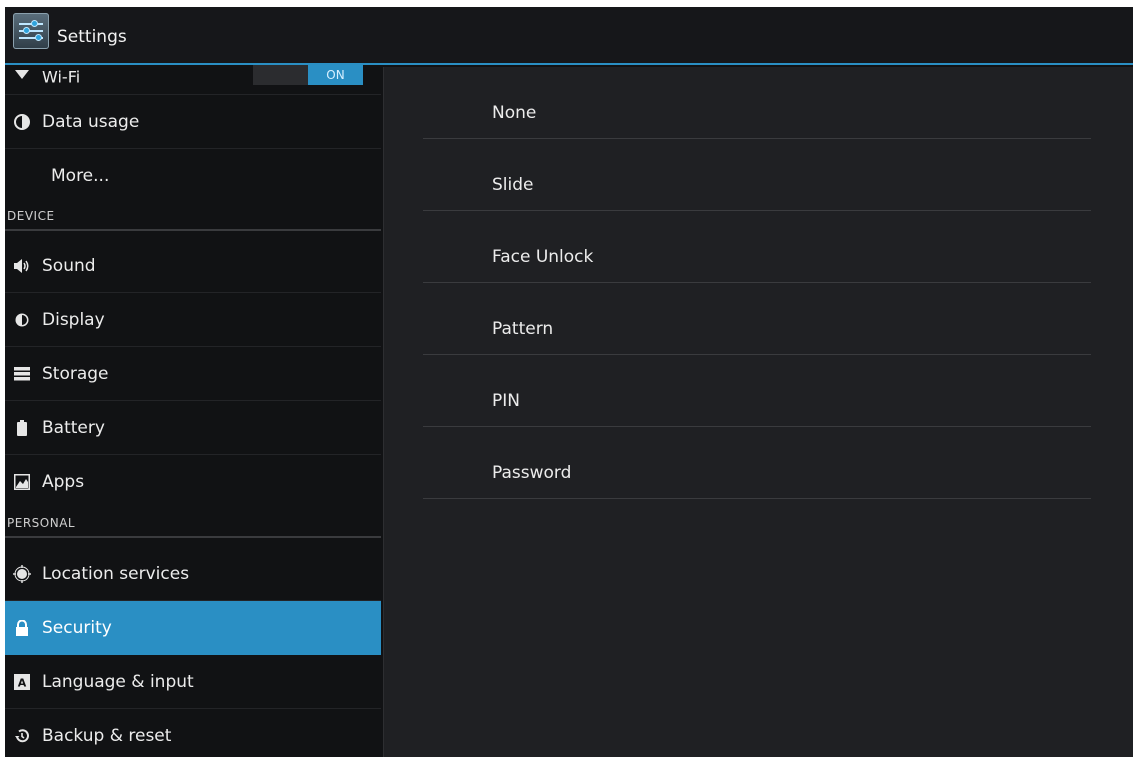 The width and height of the screenshot is (1134, 759). Describe the element at coordinates (757, 103) in the screenshot. I see `option-none: None` at that location.